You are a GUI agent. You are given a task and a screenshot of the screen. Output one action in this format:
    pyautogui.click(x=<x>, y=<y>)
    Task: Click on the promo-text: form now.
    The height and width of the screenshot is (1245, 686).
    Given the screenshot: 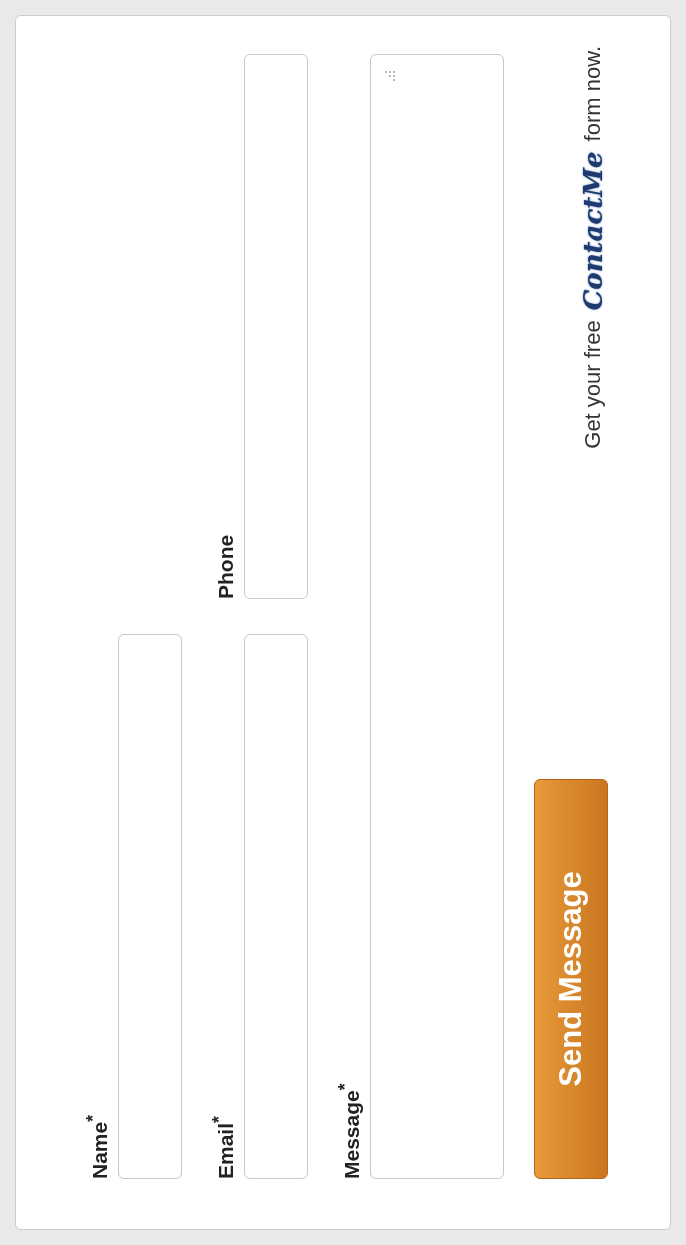 What is the action you would take?
    pyautogui.click(x=593, y=94)
    